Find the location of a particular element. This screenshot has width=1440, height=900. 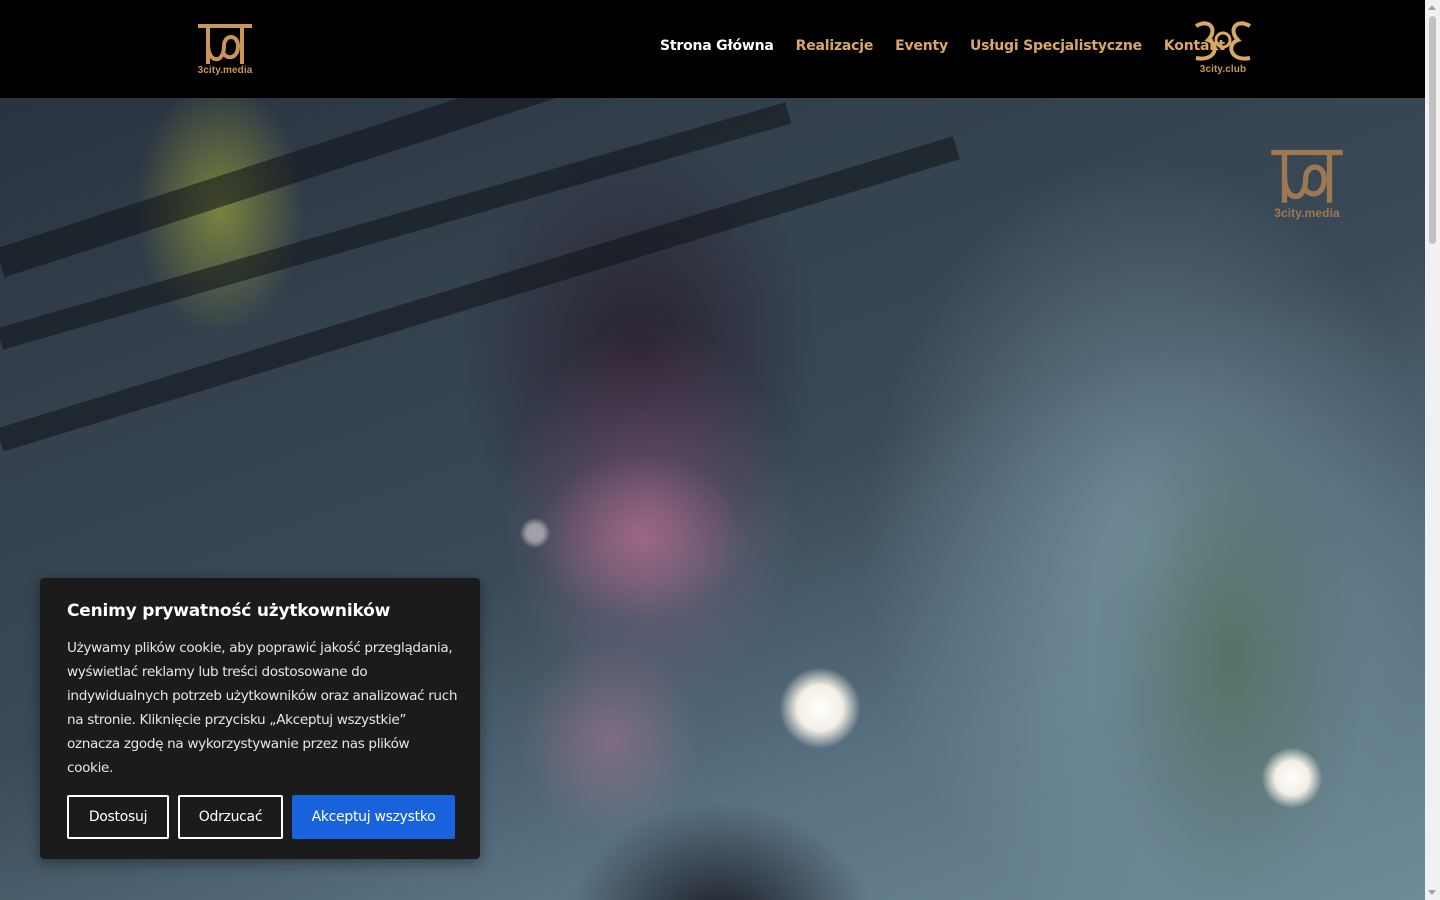

logo-3city-media: 3city.media is located at coordinates (225, 49).